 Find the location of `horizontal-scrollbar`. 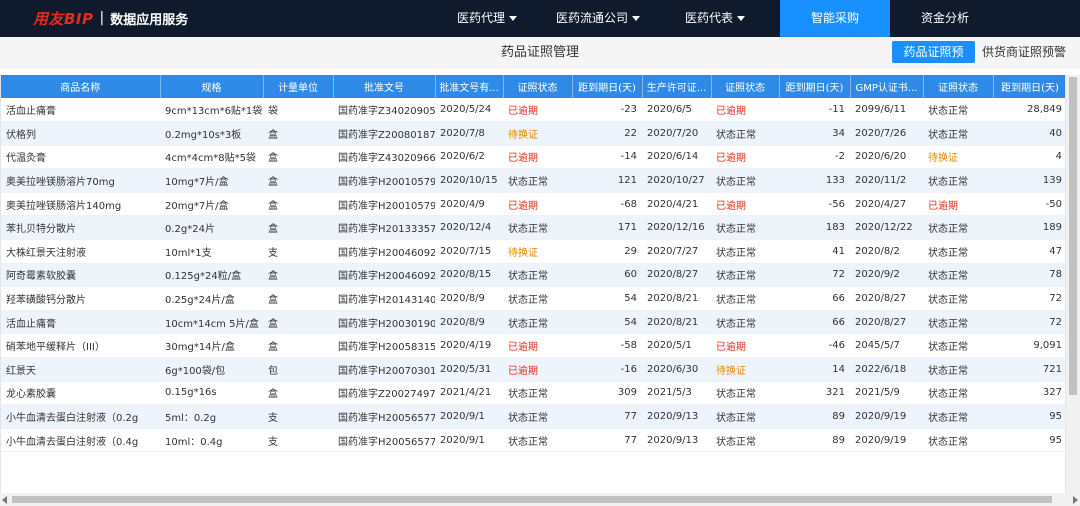

horizontal-scrollbar is located at coordinates (540, 499).